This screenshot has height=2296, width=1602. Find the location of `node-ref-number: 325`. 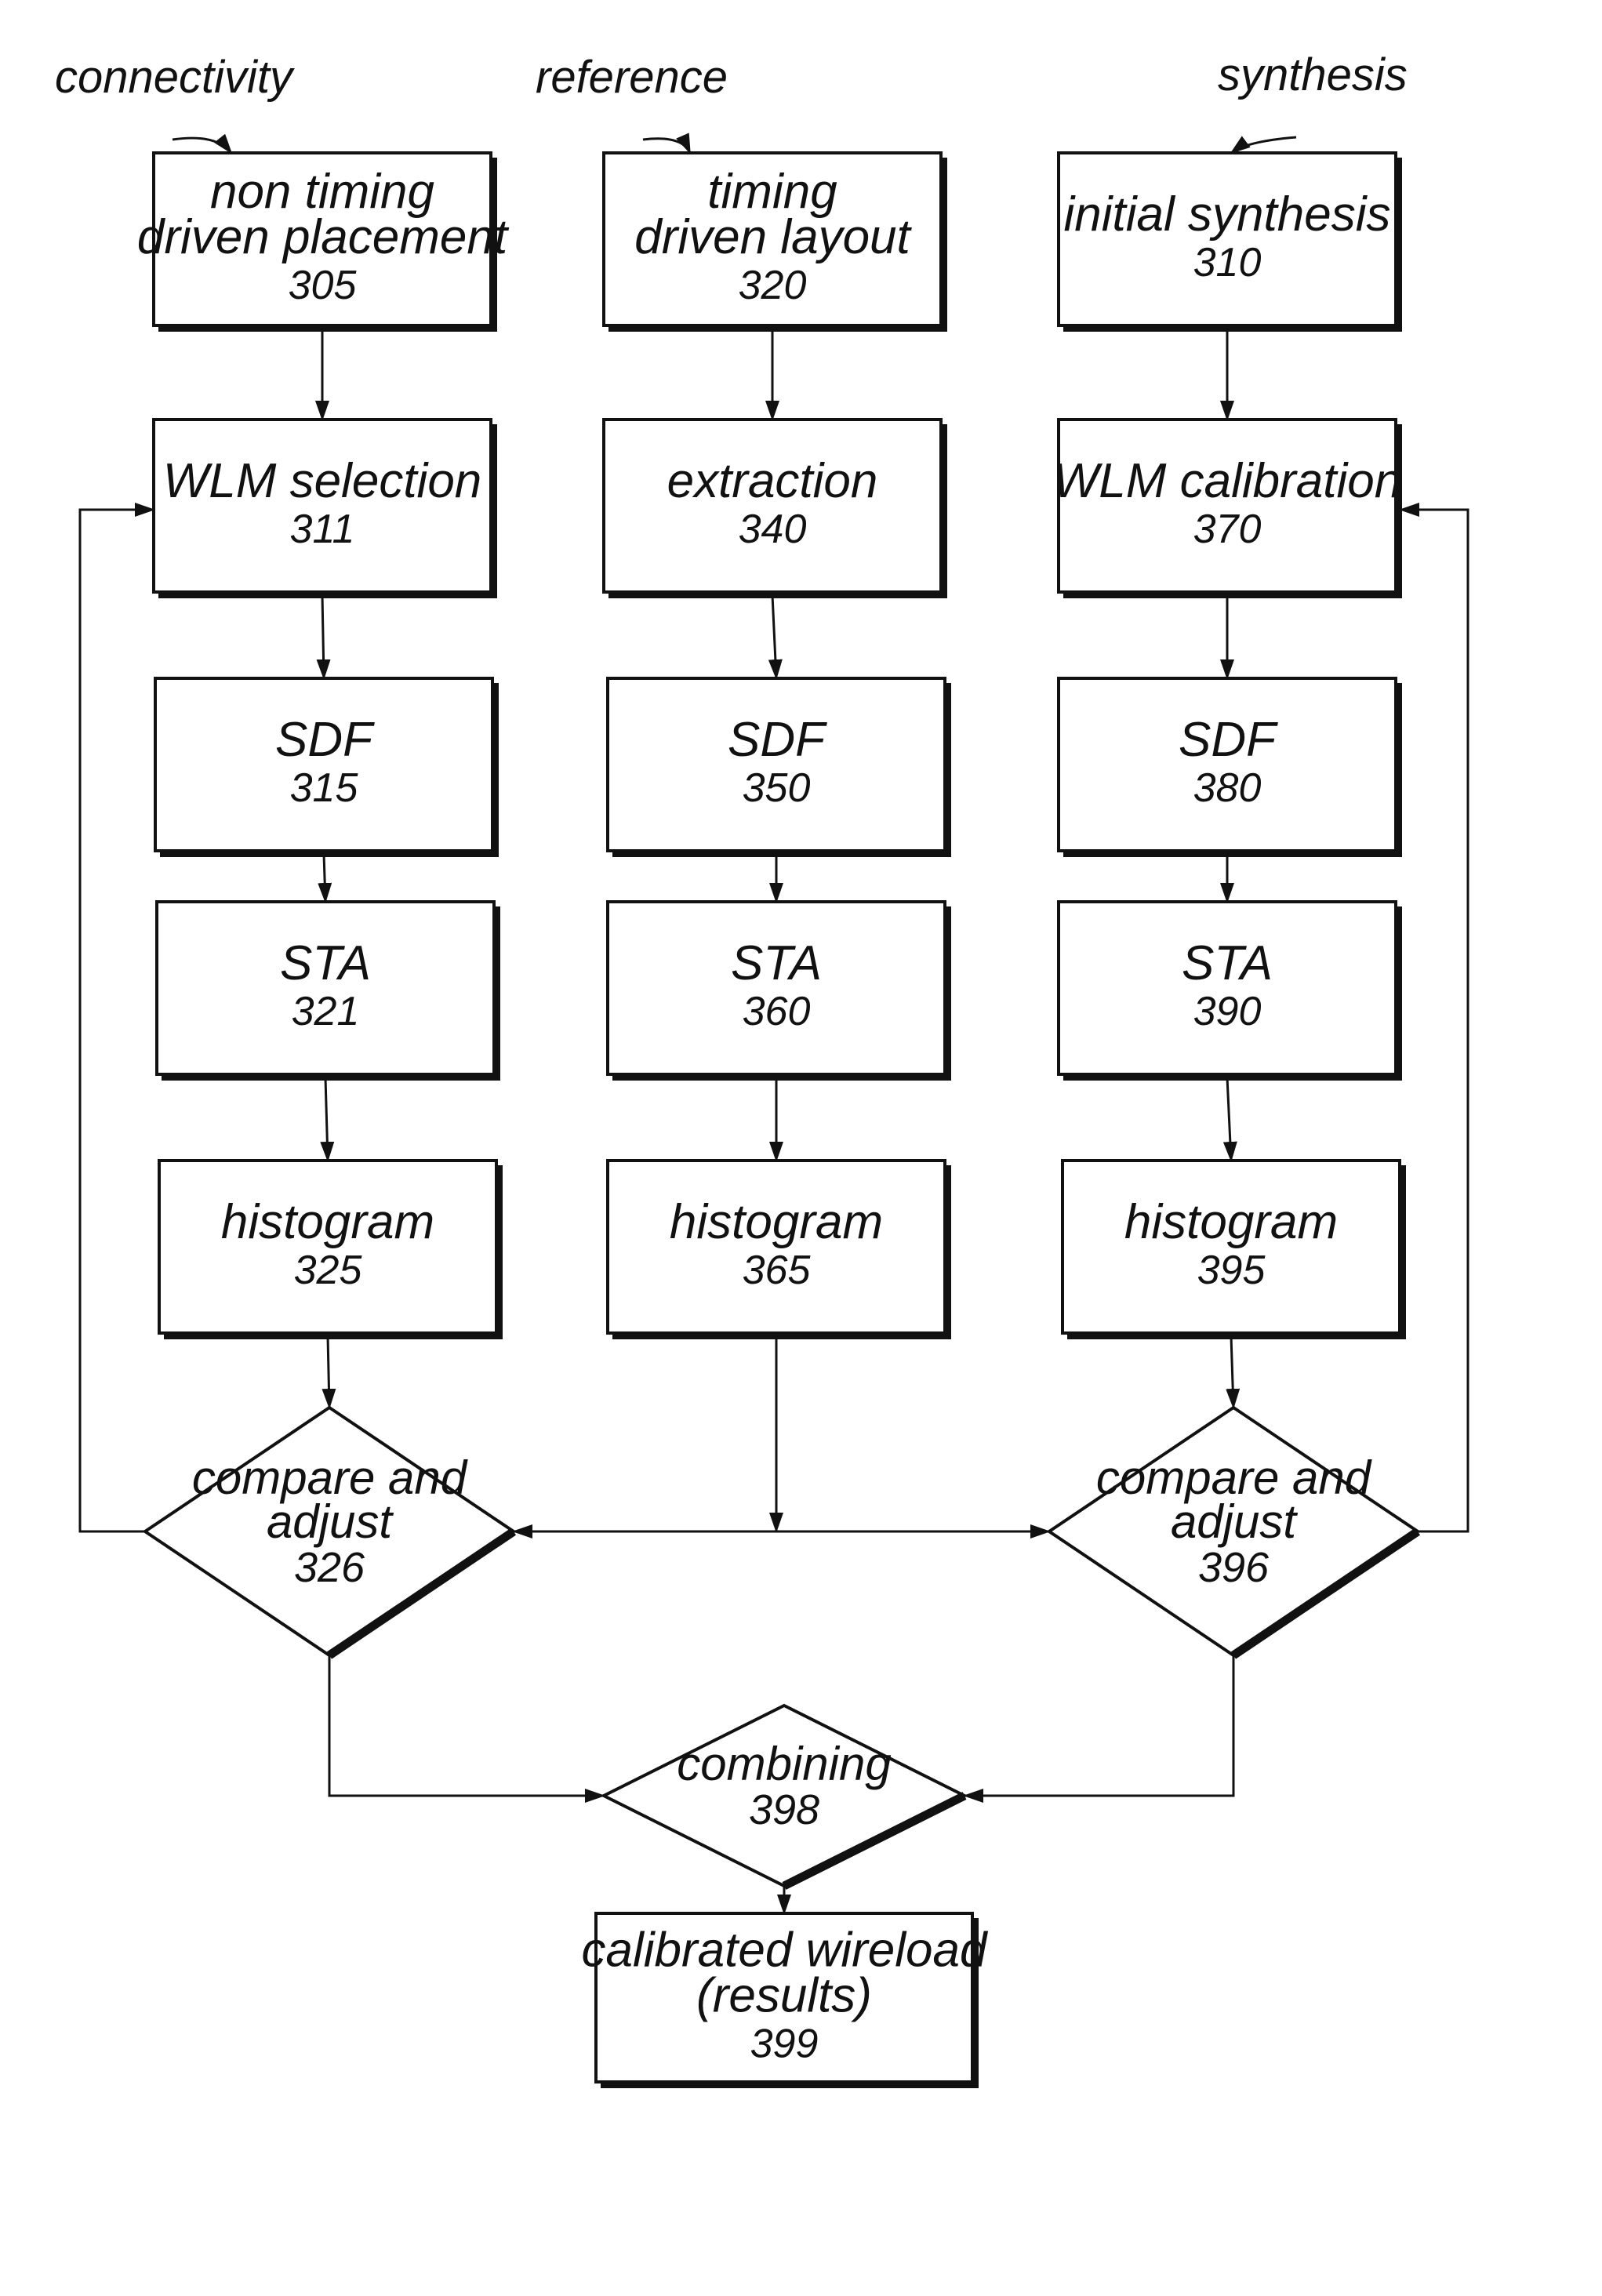

node-ref-number: 325 is located at coordinates (328, 1270).